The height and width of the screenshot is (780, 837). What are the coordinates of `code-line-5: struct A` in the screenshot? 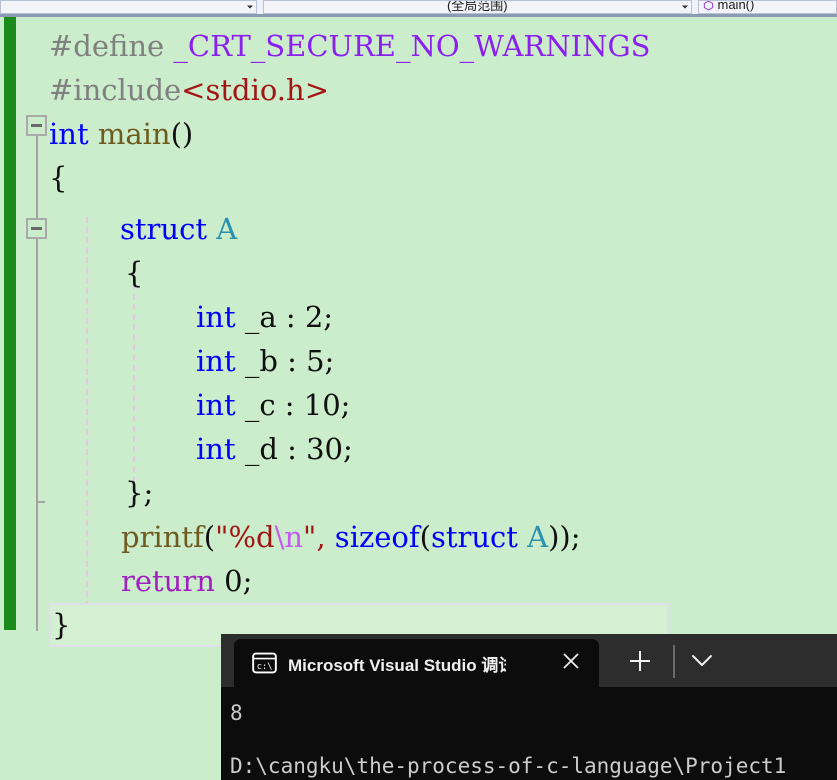 It's located at (178, 229).